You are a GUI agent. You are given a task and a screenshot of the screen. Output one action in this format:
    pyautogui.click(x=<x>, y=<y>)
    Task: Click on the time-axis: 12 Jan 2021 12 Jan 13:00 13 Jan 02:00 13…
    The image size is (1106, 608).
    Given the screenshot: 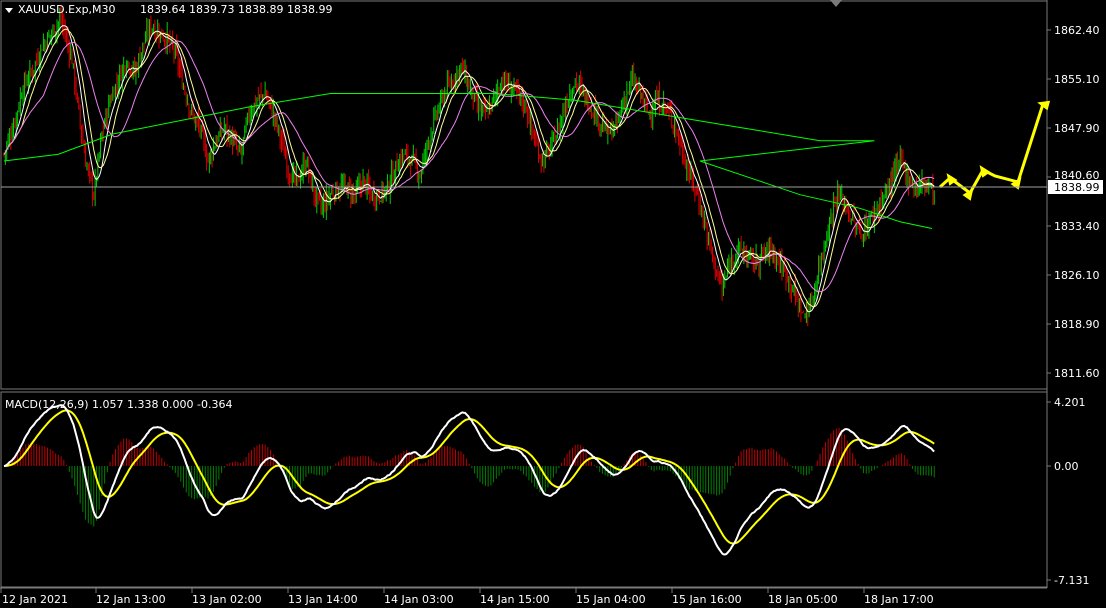 What is the action you would take?
    pyautogui.click(x=467, y=597)
    